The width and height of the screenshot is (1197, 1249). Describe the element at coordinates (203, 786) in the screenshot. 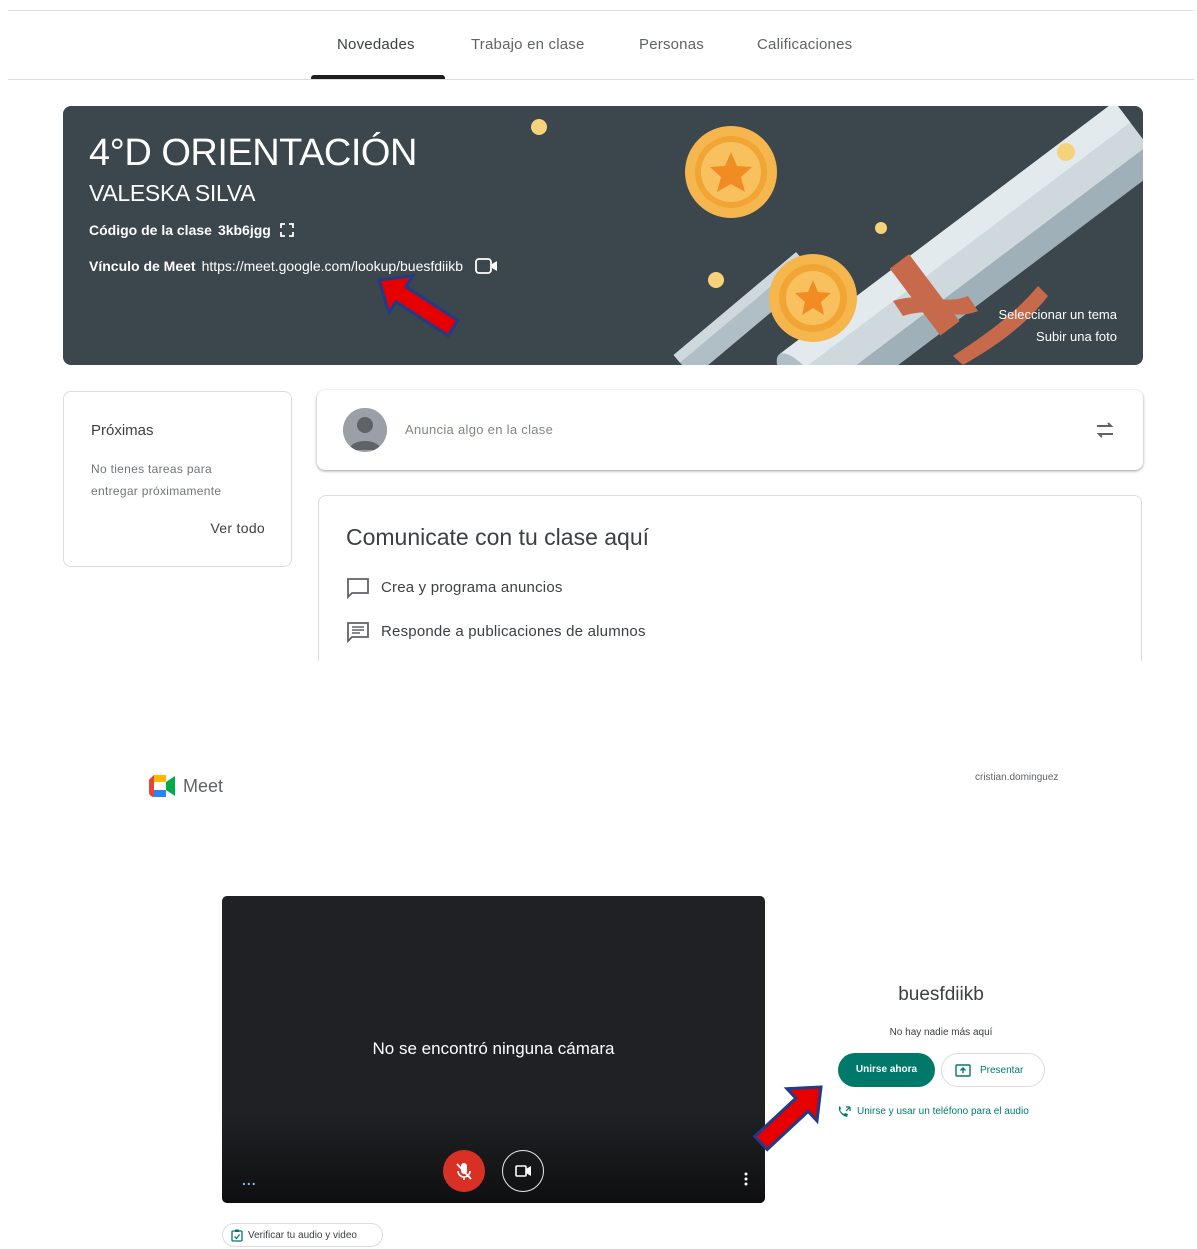

I see `meet-app-name: Meet` at that location.